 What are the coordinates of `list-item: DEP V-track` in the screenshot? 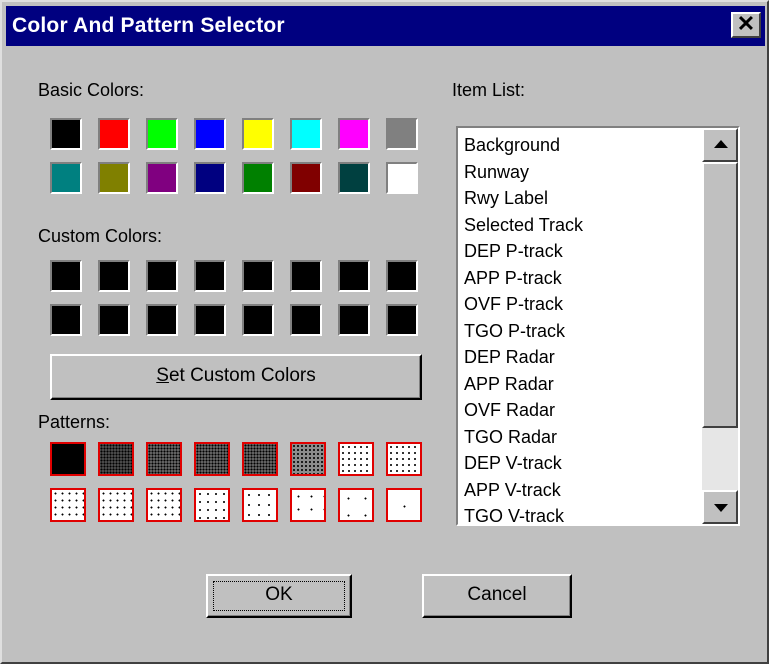 It's located at (582, 463).